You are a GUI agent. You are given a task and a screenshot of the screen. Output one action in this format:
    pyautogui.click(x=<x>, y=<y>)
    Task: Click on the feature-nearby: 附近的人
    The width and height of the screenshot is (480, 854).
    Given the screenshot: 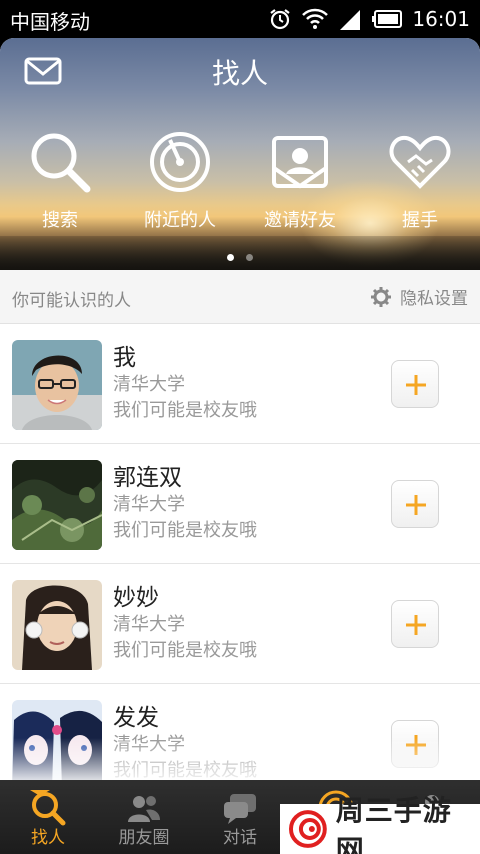 What is the action you would take?
    pyautogui.click(x=180, y=181)
    